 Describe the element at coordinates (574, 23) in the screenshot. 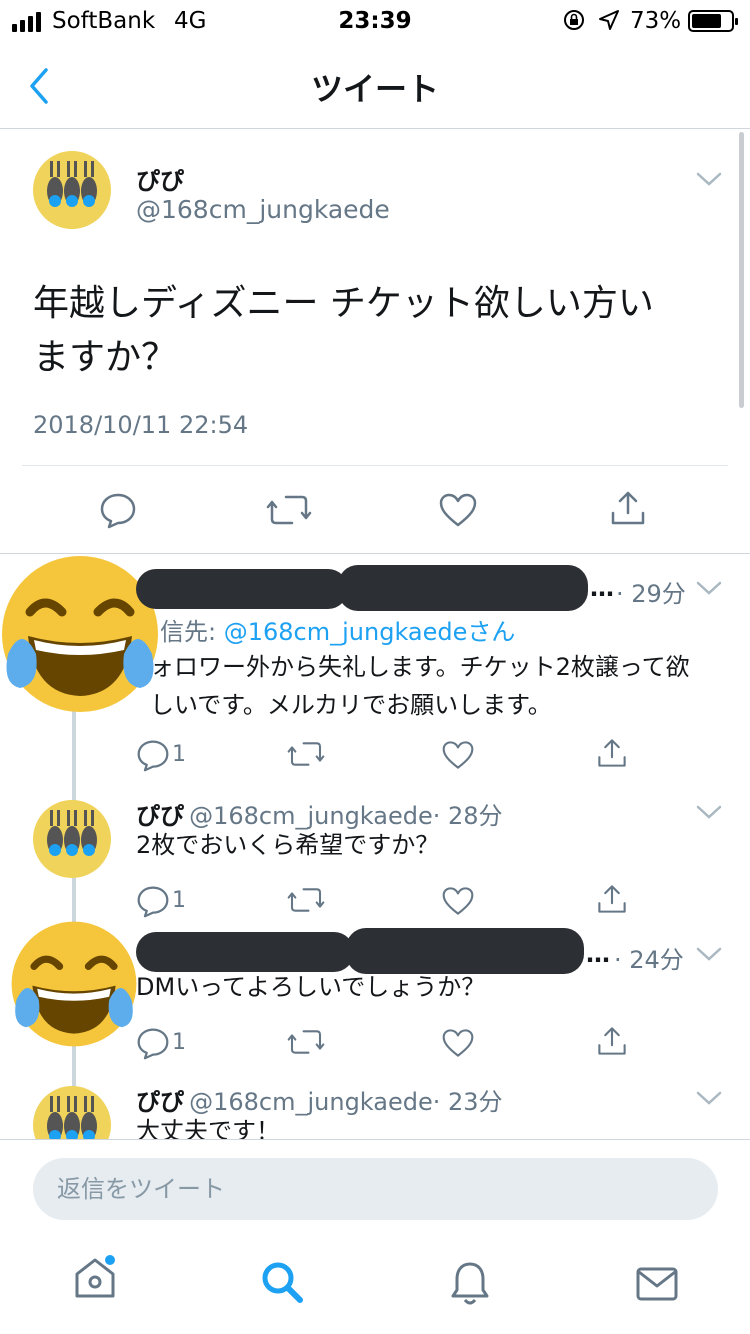

I see `rotation-lock-icon` at that location.